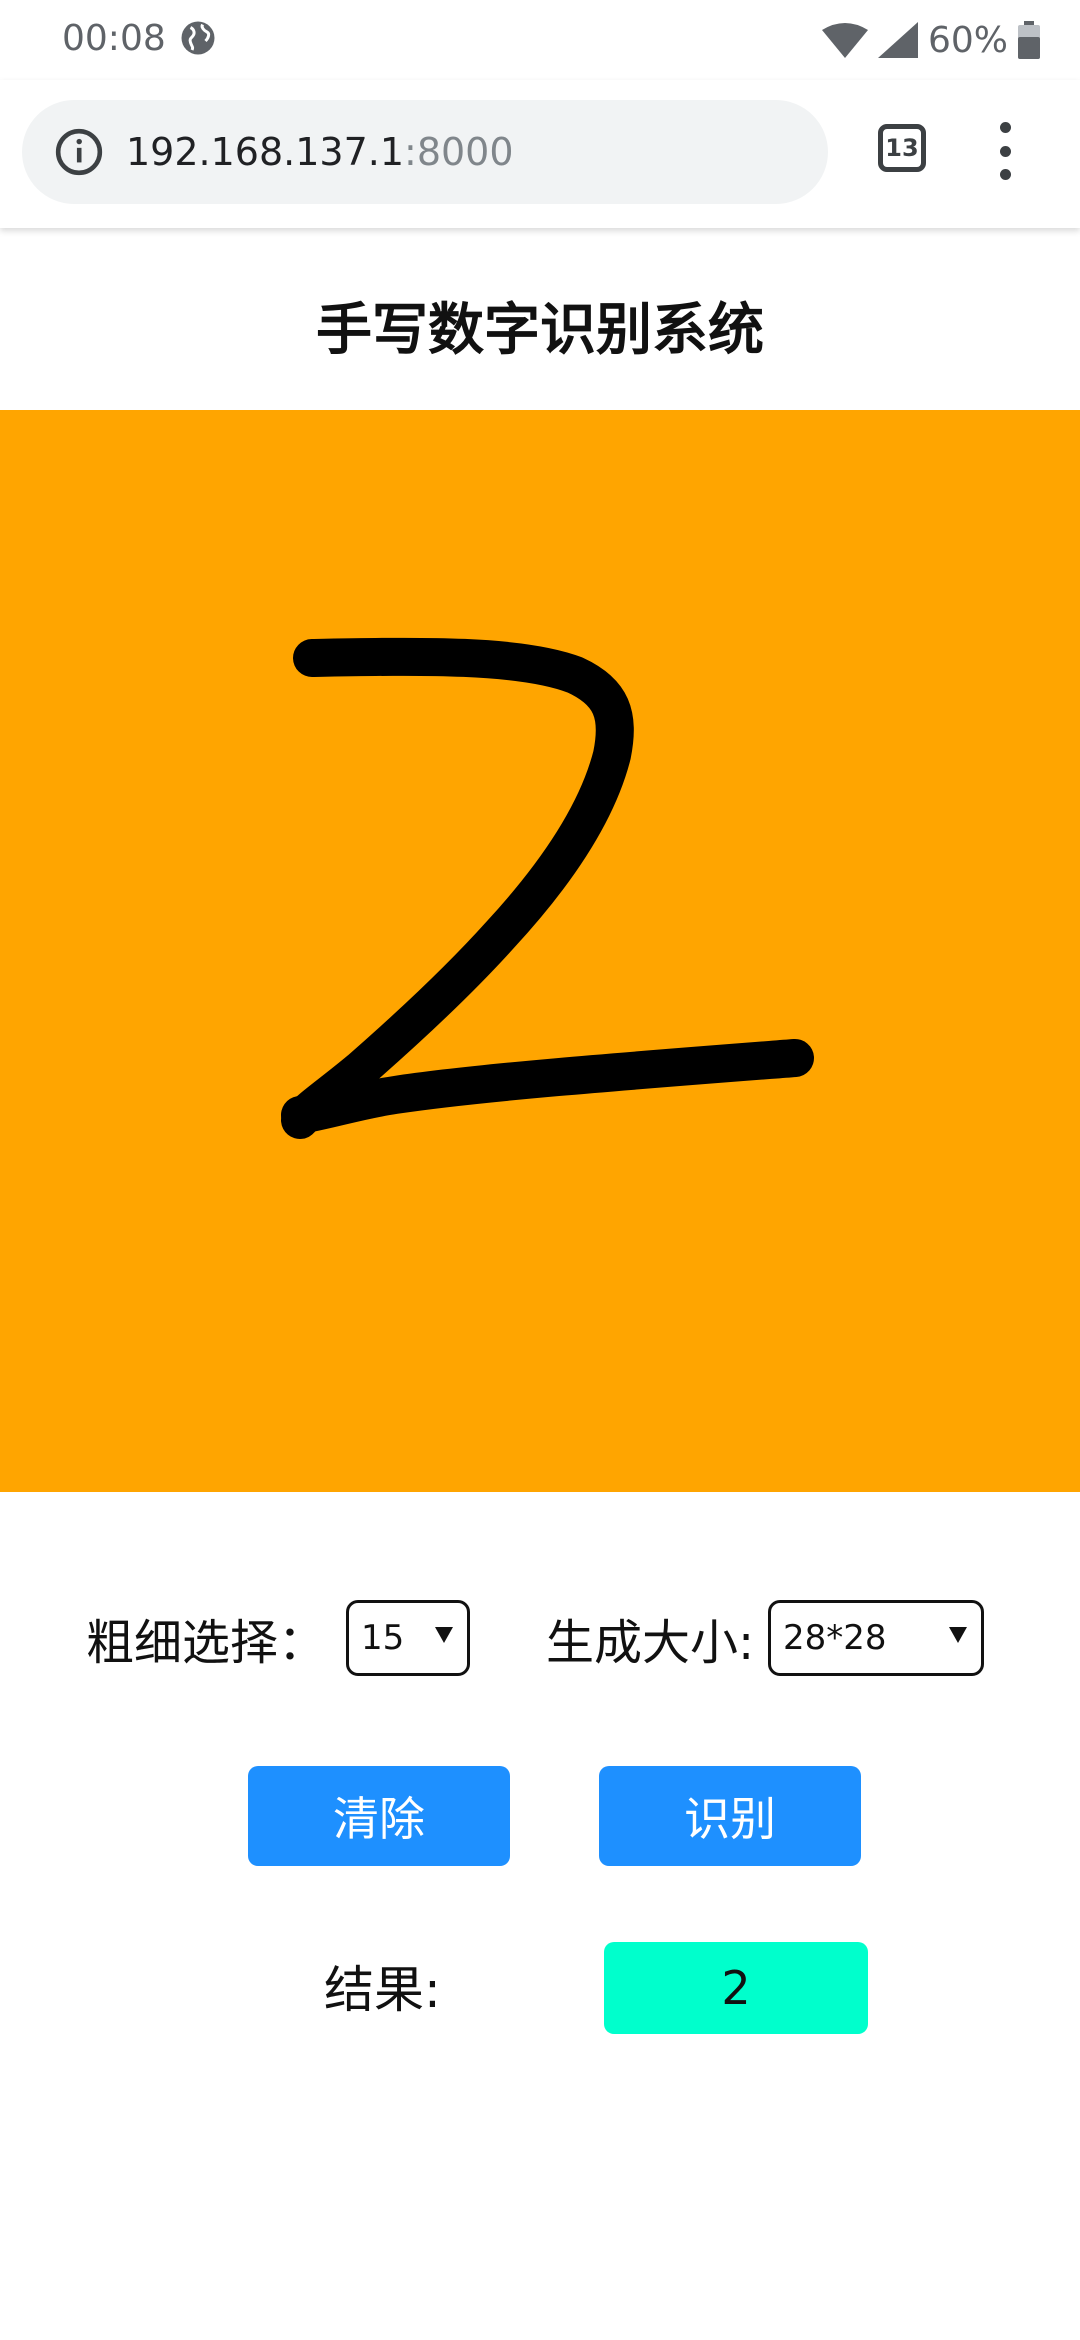  Describe the element at coordinates (198, 38) in the screenshot. I see `globe-icon` at that location.